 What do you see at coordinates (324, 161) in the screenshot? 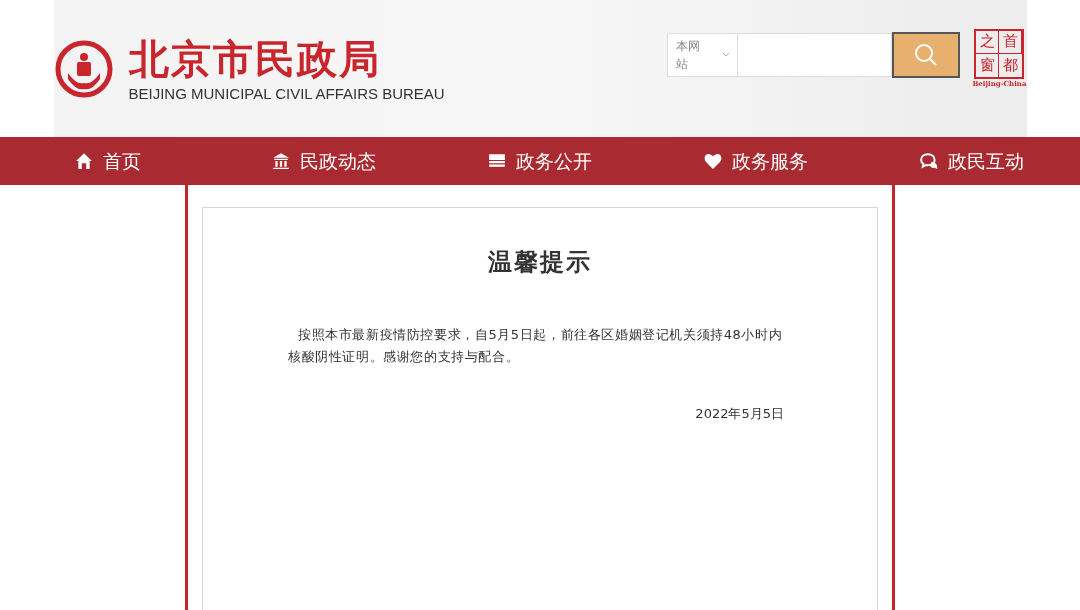
I see `nav-link: 民政动态` at bounding box center [324, 161].